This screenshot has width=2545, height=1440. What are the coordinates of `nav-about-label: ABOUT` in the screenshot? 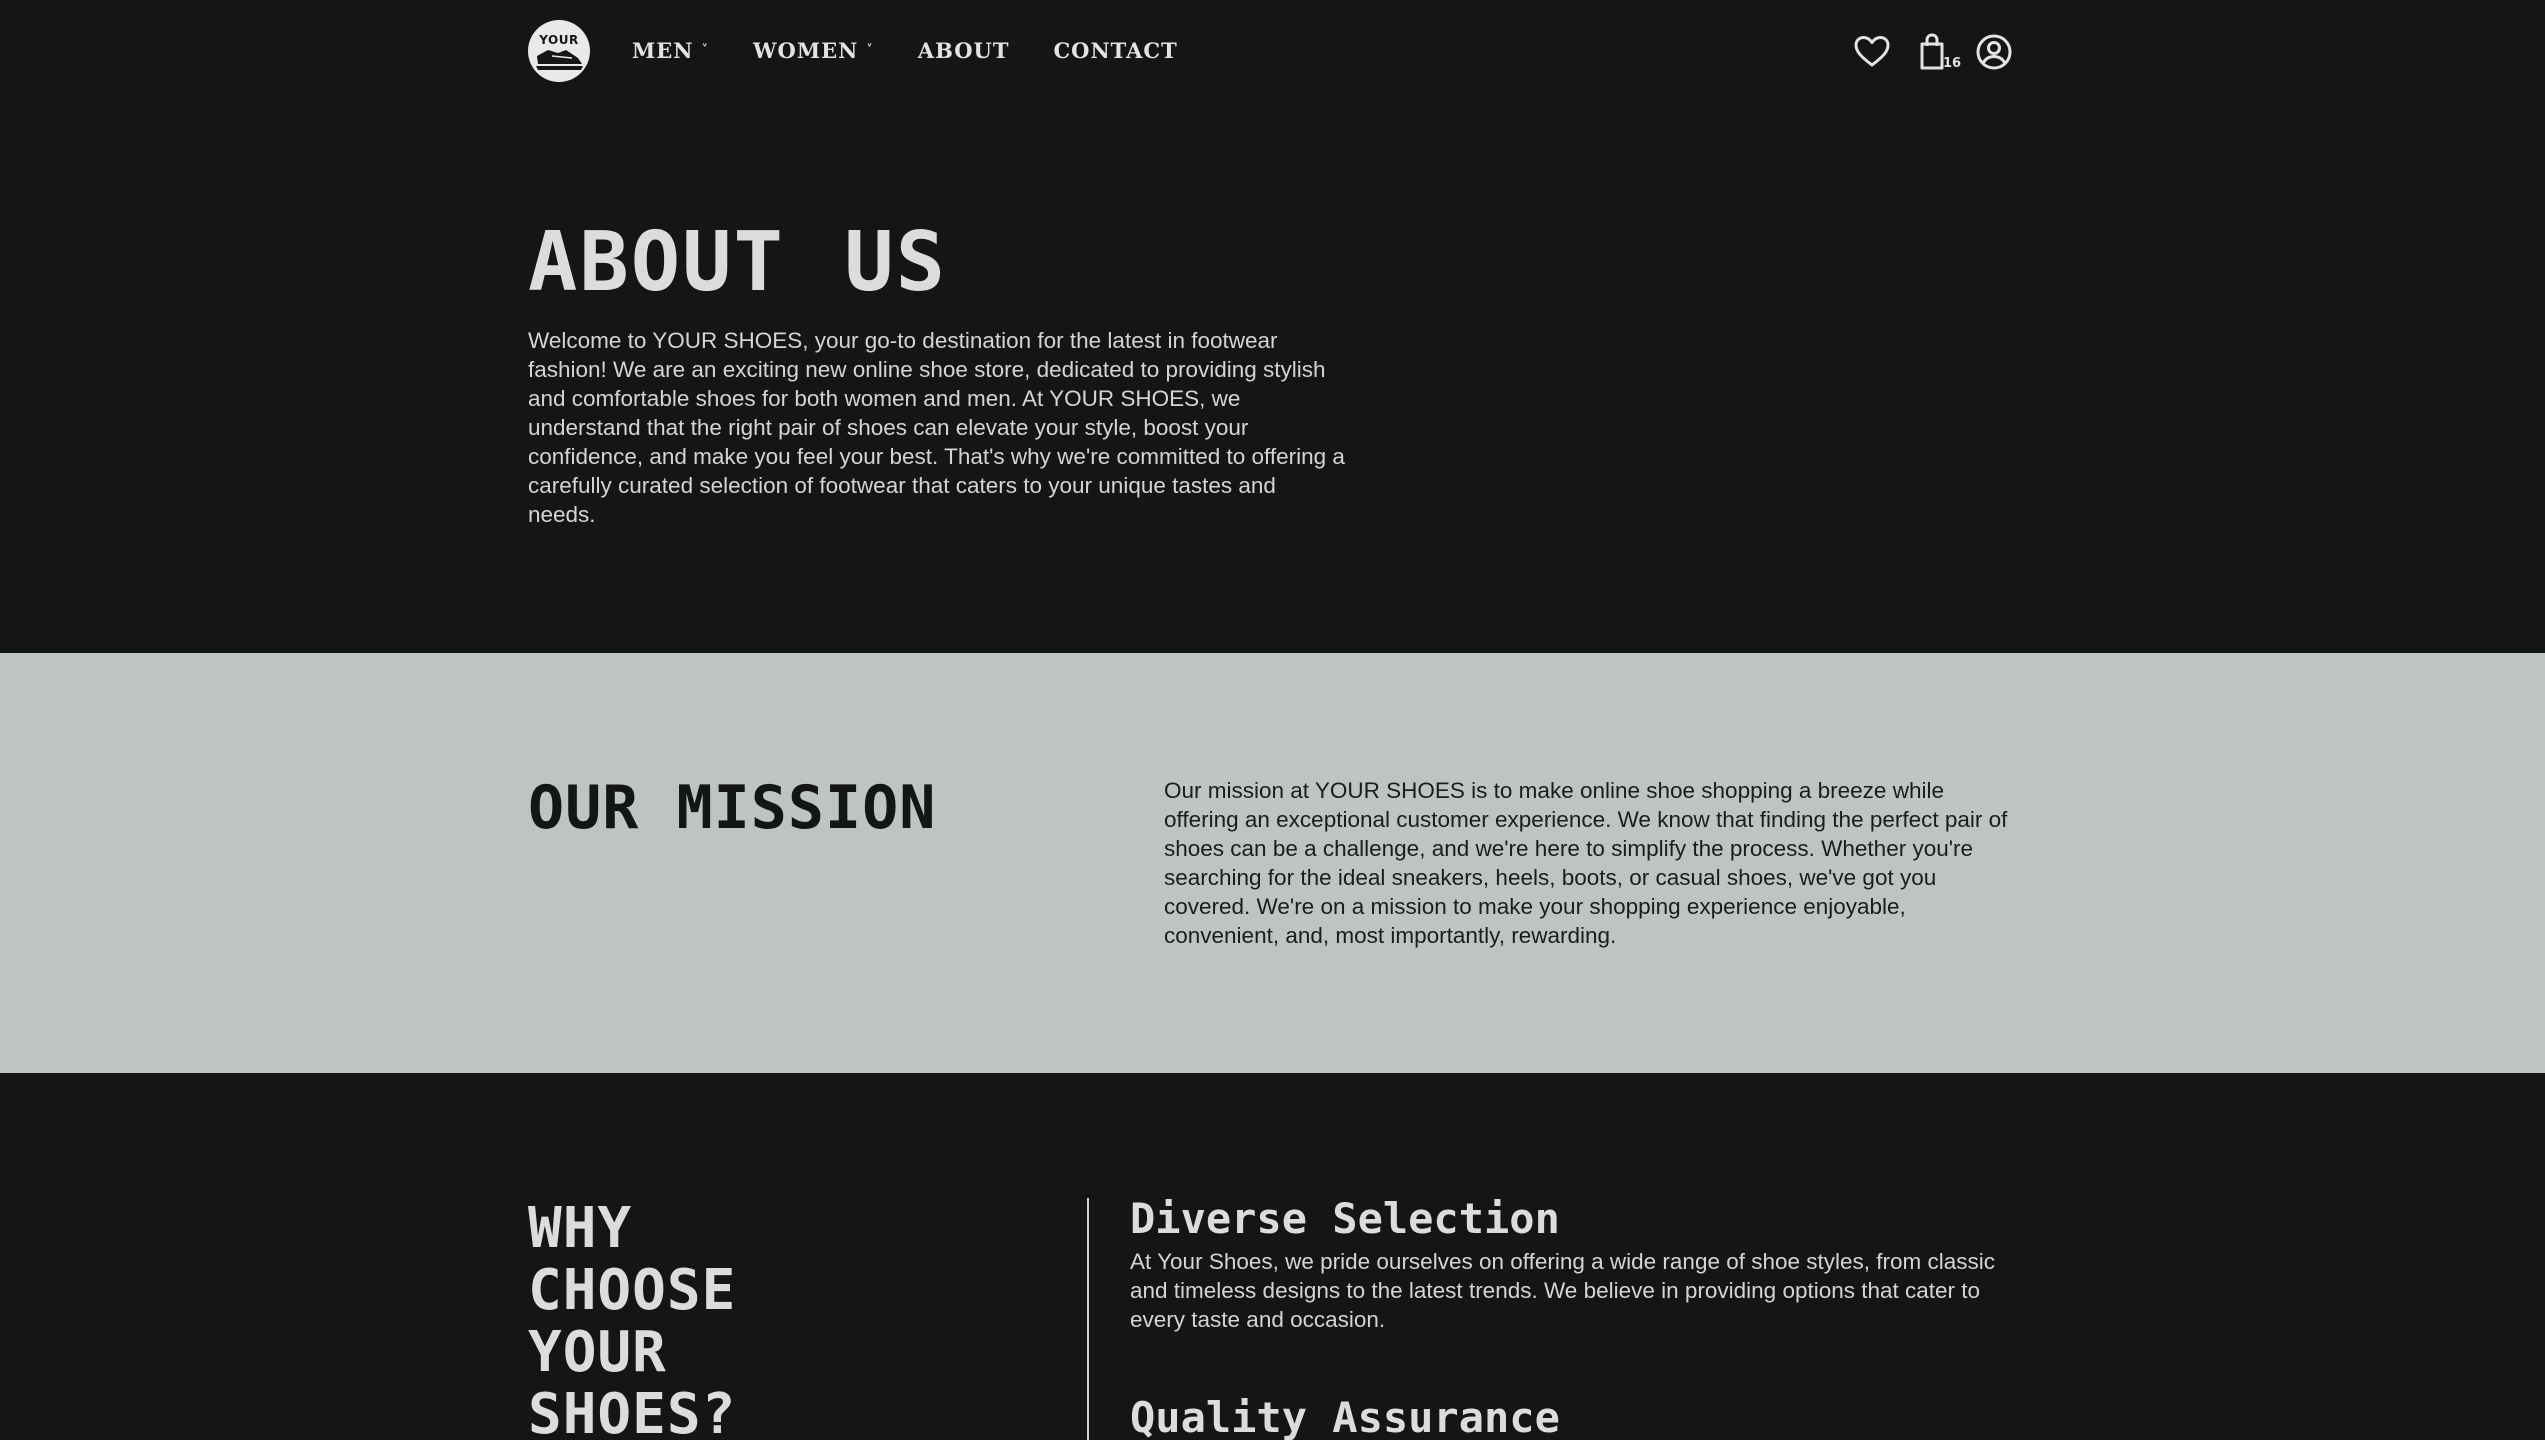 It's located at (963, 50).